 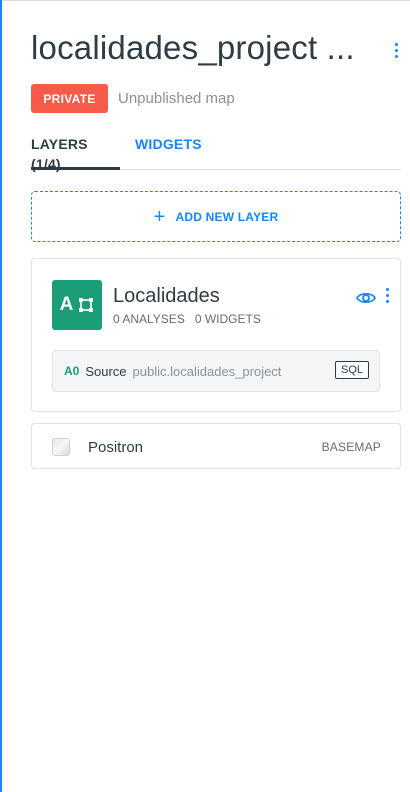 What do you see at coordinates (106, 371) in the screenshot?
I see `source-label: Source` at bounding box center [106, 371].